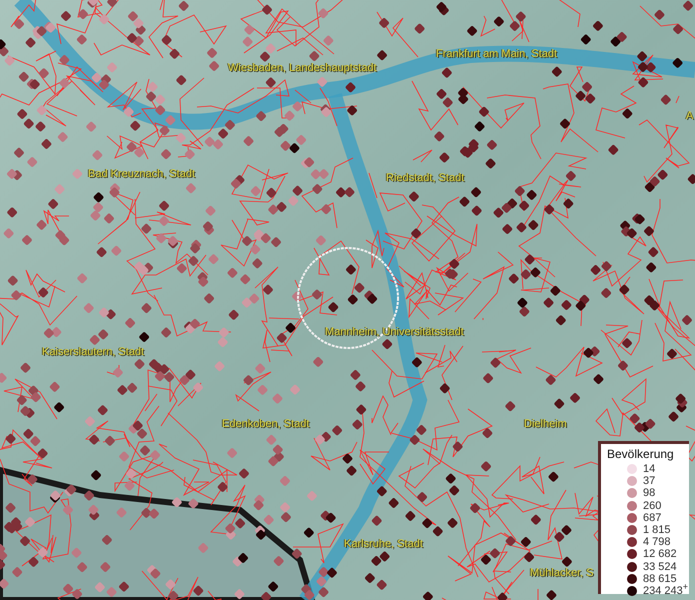  What do you see at coordinates (660, 578) in the screenshot?
I see `legend-label: 88 615` at bounding box center [660, 578].